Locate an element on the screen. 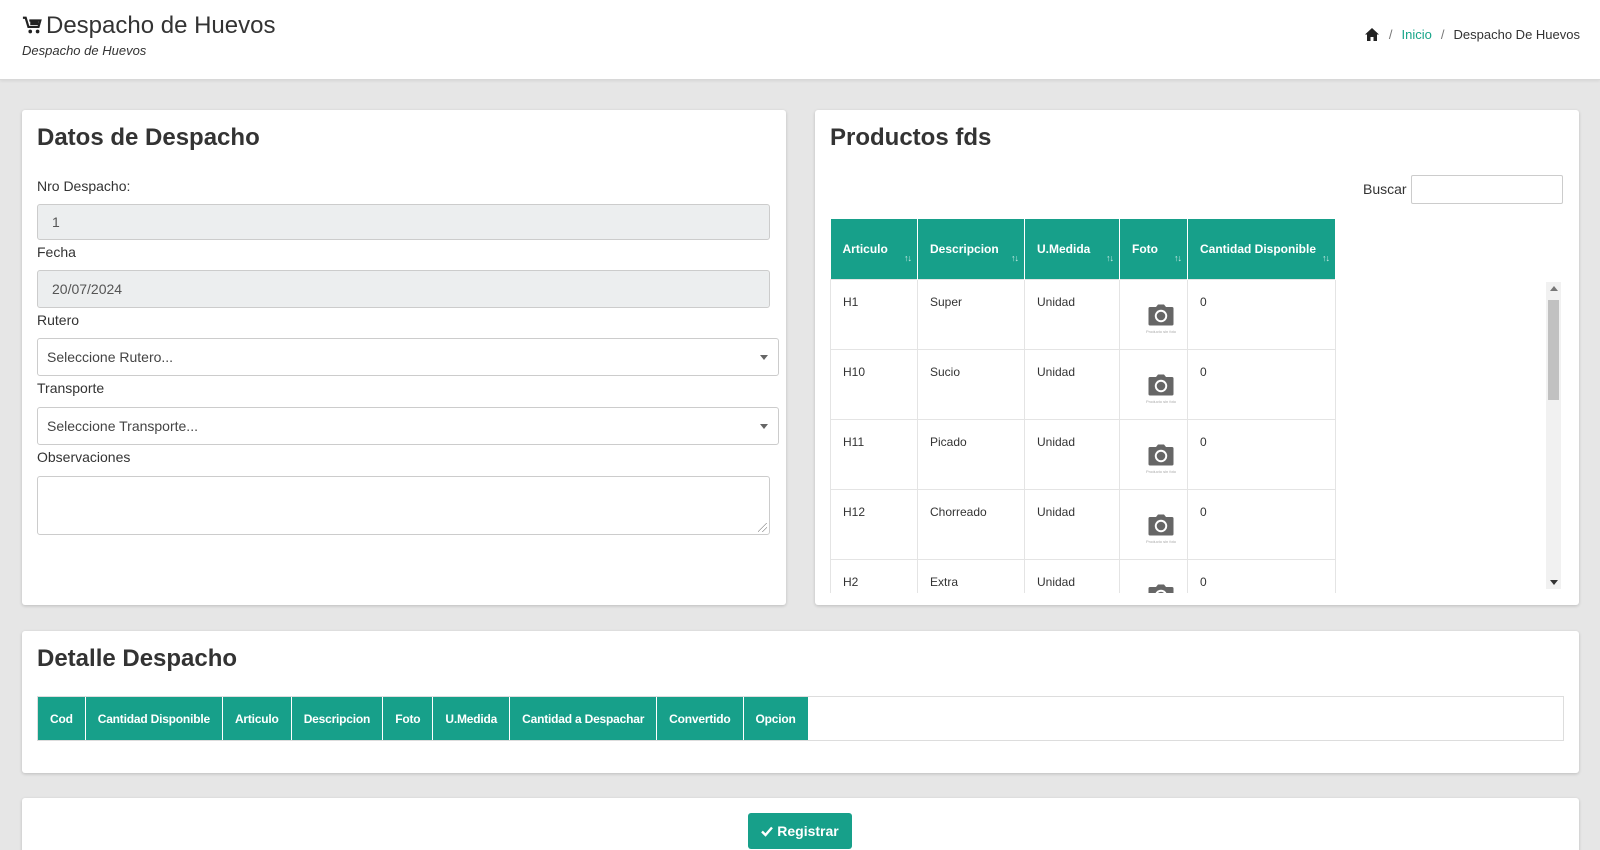  rutero-label: Rutero is located at coordinates (58, 320).